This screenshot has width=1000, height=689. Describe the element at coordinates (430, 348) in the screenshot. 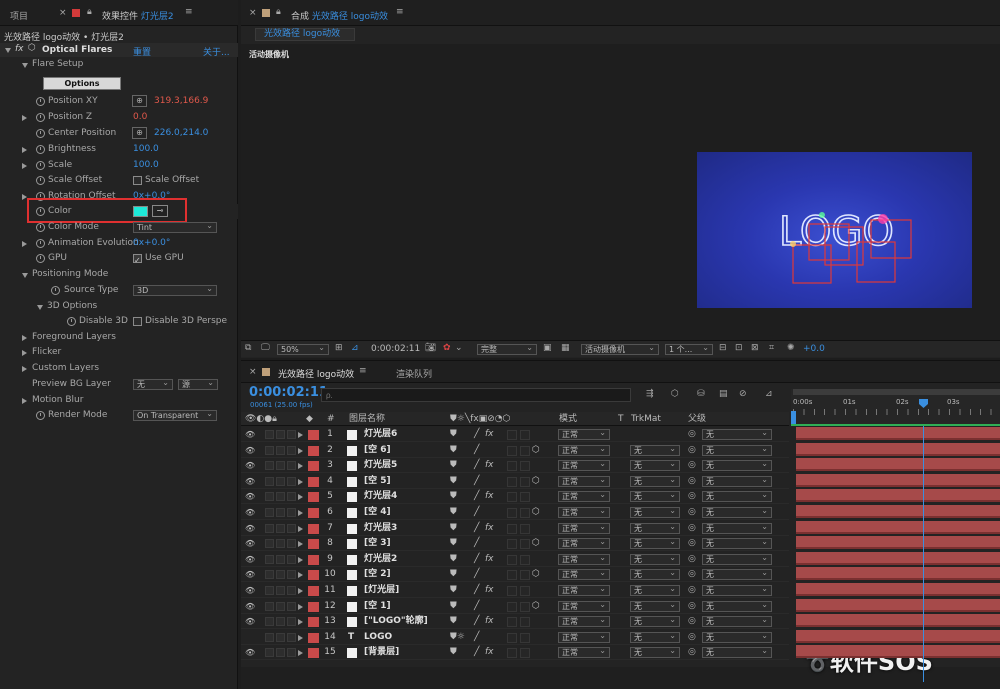

I see `camera-icon: 📷︎` at that location.